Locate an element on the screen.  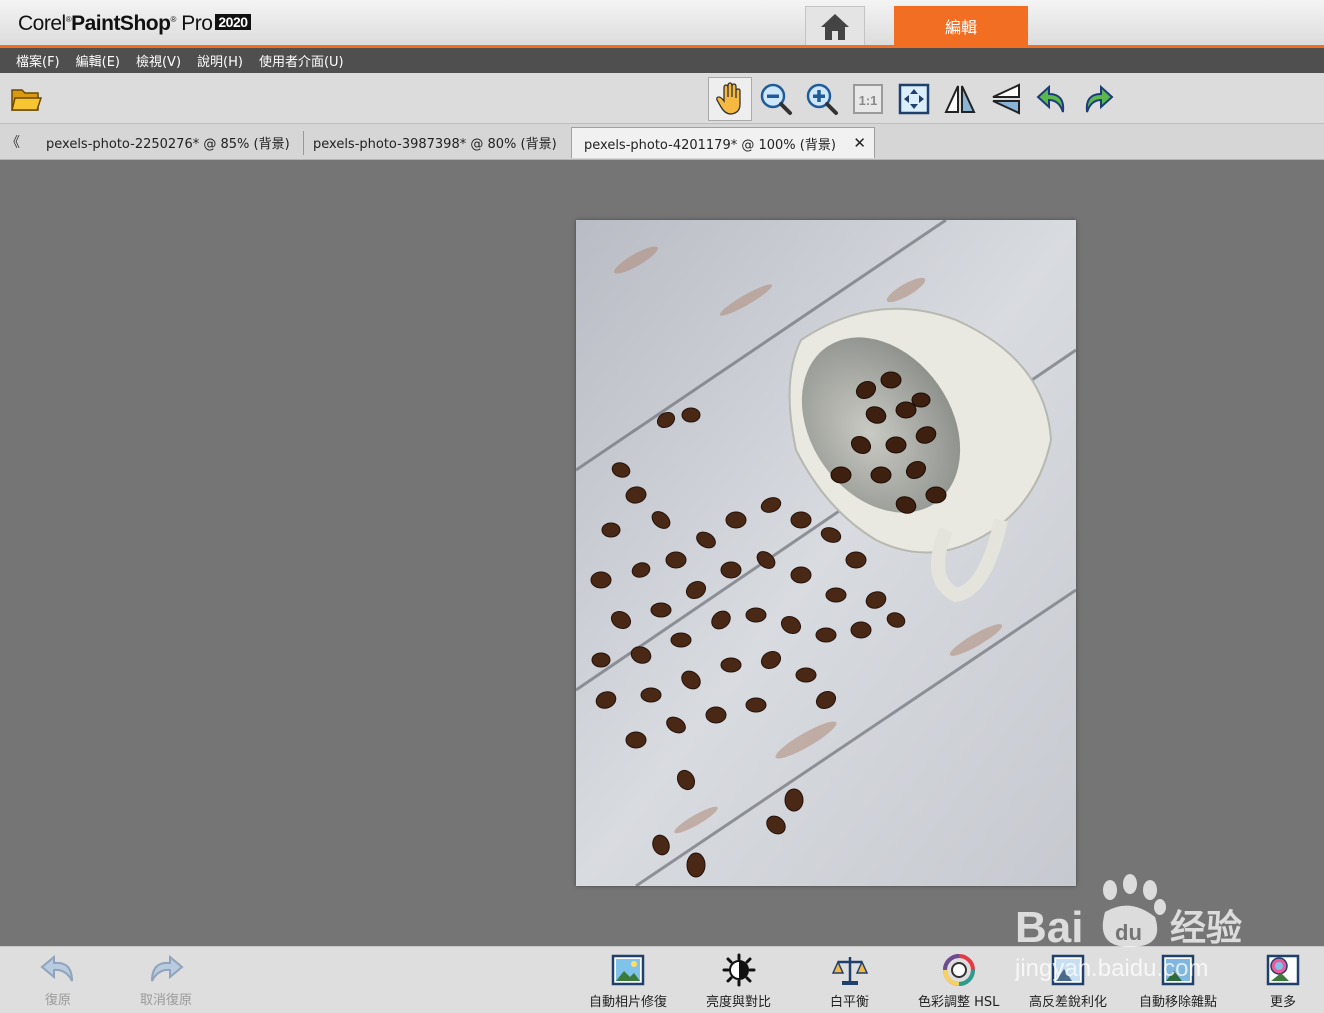
color-wheel-icon is located at coordinates (958, 970).